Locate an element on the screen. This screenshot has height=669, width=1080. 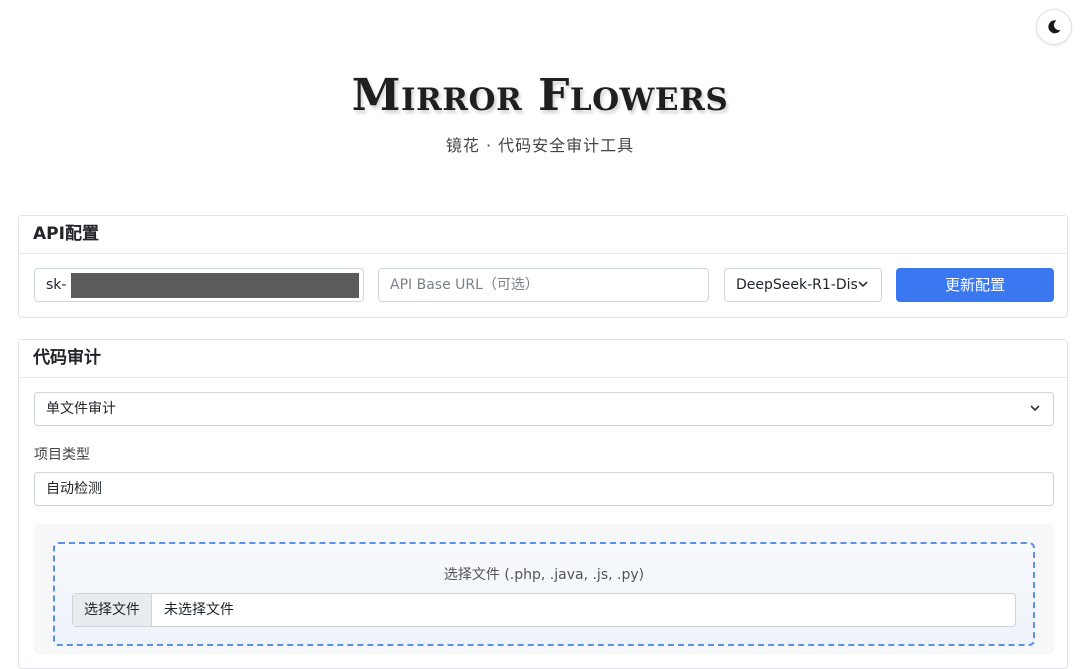
api-key-input: sk- is located at coordinates (199, 285).